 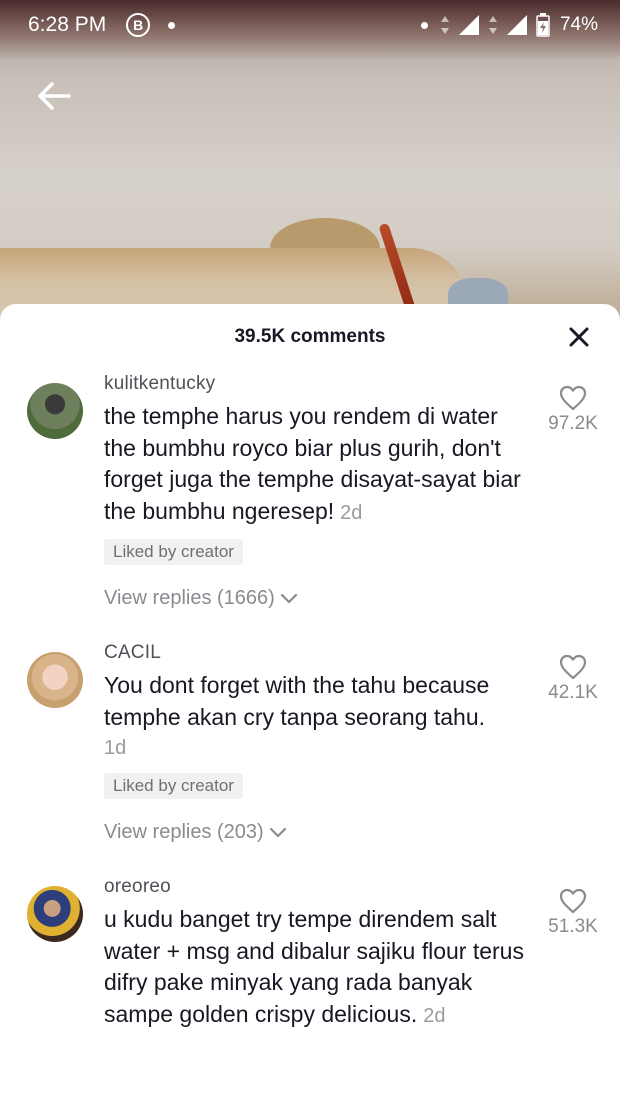 I want to click on comments-header: 39.5K comments, so click(x=310, y=337).